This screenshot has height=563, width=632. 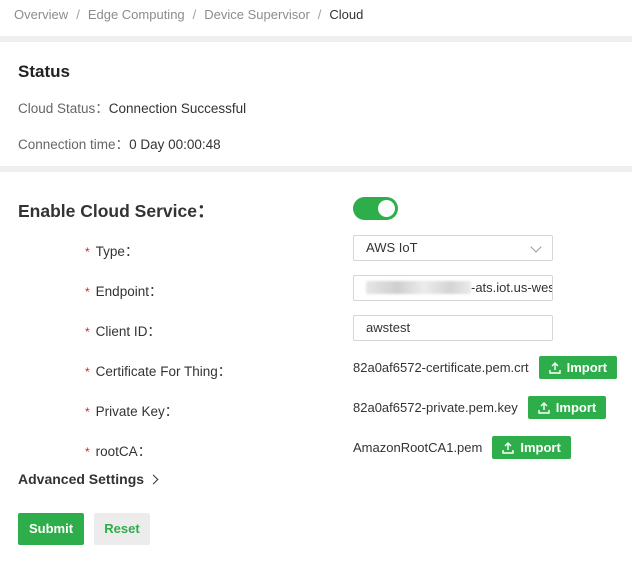 I want to click on type-label: * Type：, so click(x=111, y=250).